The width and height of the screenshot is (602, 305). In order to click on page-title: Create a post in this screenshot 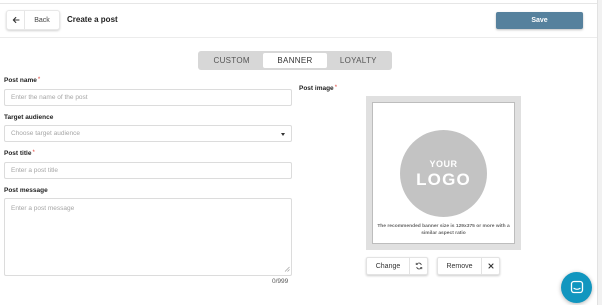, I will do `click(92, 19)`.